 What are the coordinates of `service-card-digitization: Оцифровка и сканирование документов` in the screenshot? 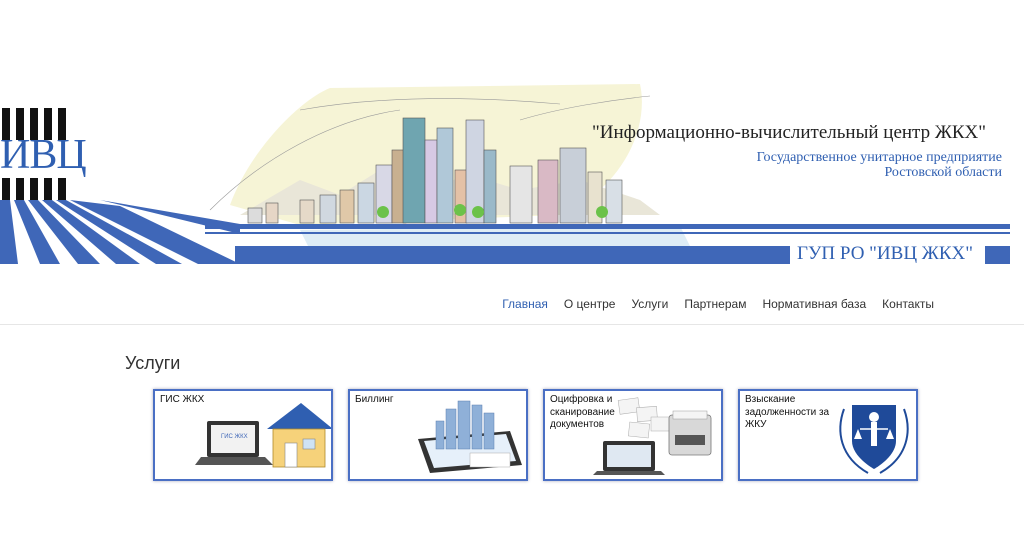 It's located at (633, 435).